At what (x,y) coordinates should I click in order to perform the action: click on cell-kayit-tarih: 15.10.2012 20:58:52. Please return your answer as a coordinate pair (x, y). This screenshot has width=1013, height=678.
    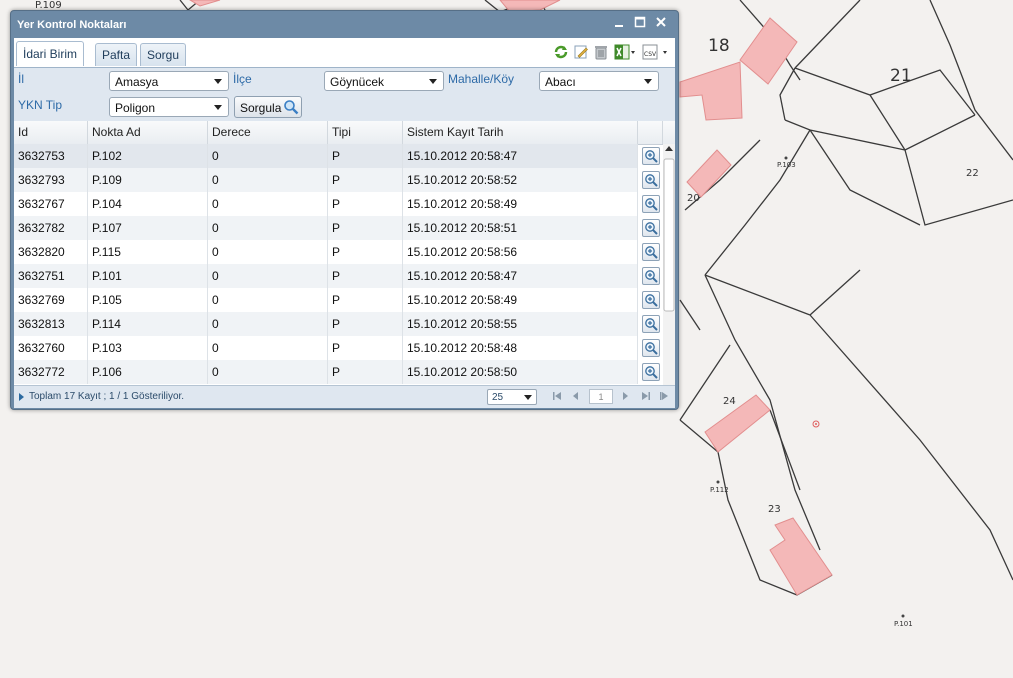
    Looking at the image, I should click on (520, 180).